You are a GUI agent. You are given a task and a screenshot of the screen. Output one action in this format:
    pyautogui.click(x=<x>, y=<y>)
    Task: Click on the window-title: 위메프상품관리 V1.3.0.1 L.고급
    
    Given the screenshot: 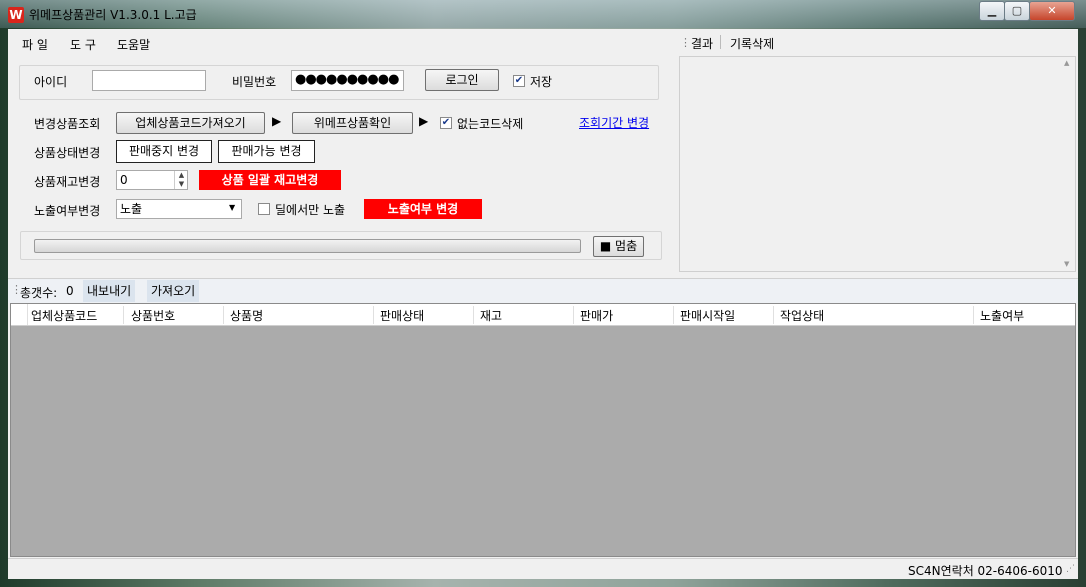 What is the action you would take?
    pyautogui.click(x=113, y=15)
    